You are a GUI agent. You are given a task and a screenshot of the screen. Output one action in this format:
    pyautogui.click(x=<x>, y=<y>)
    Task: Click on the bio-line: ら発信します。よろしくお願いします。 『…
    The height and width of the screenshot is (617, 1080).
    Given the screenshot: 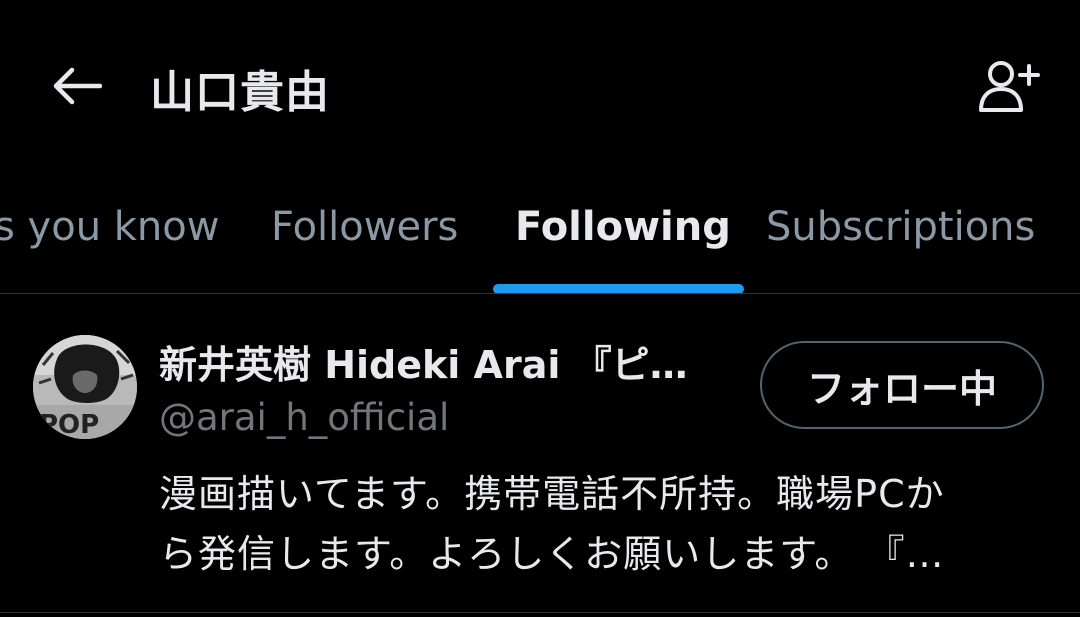 What is the action you would take?
    pyautogui.click(x=552, y=554)
    